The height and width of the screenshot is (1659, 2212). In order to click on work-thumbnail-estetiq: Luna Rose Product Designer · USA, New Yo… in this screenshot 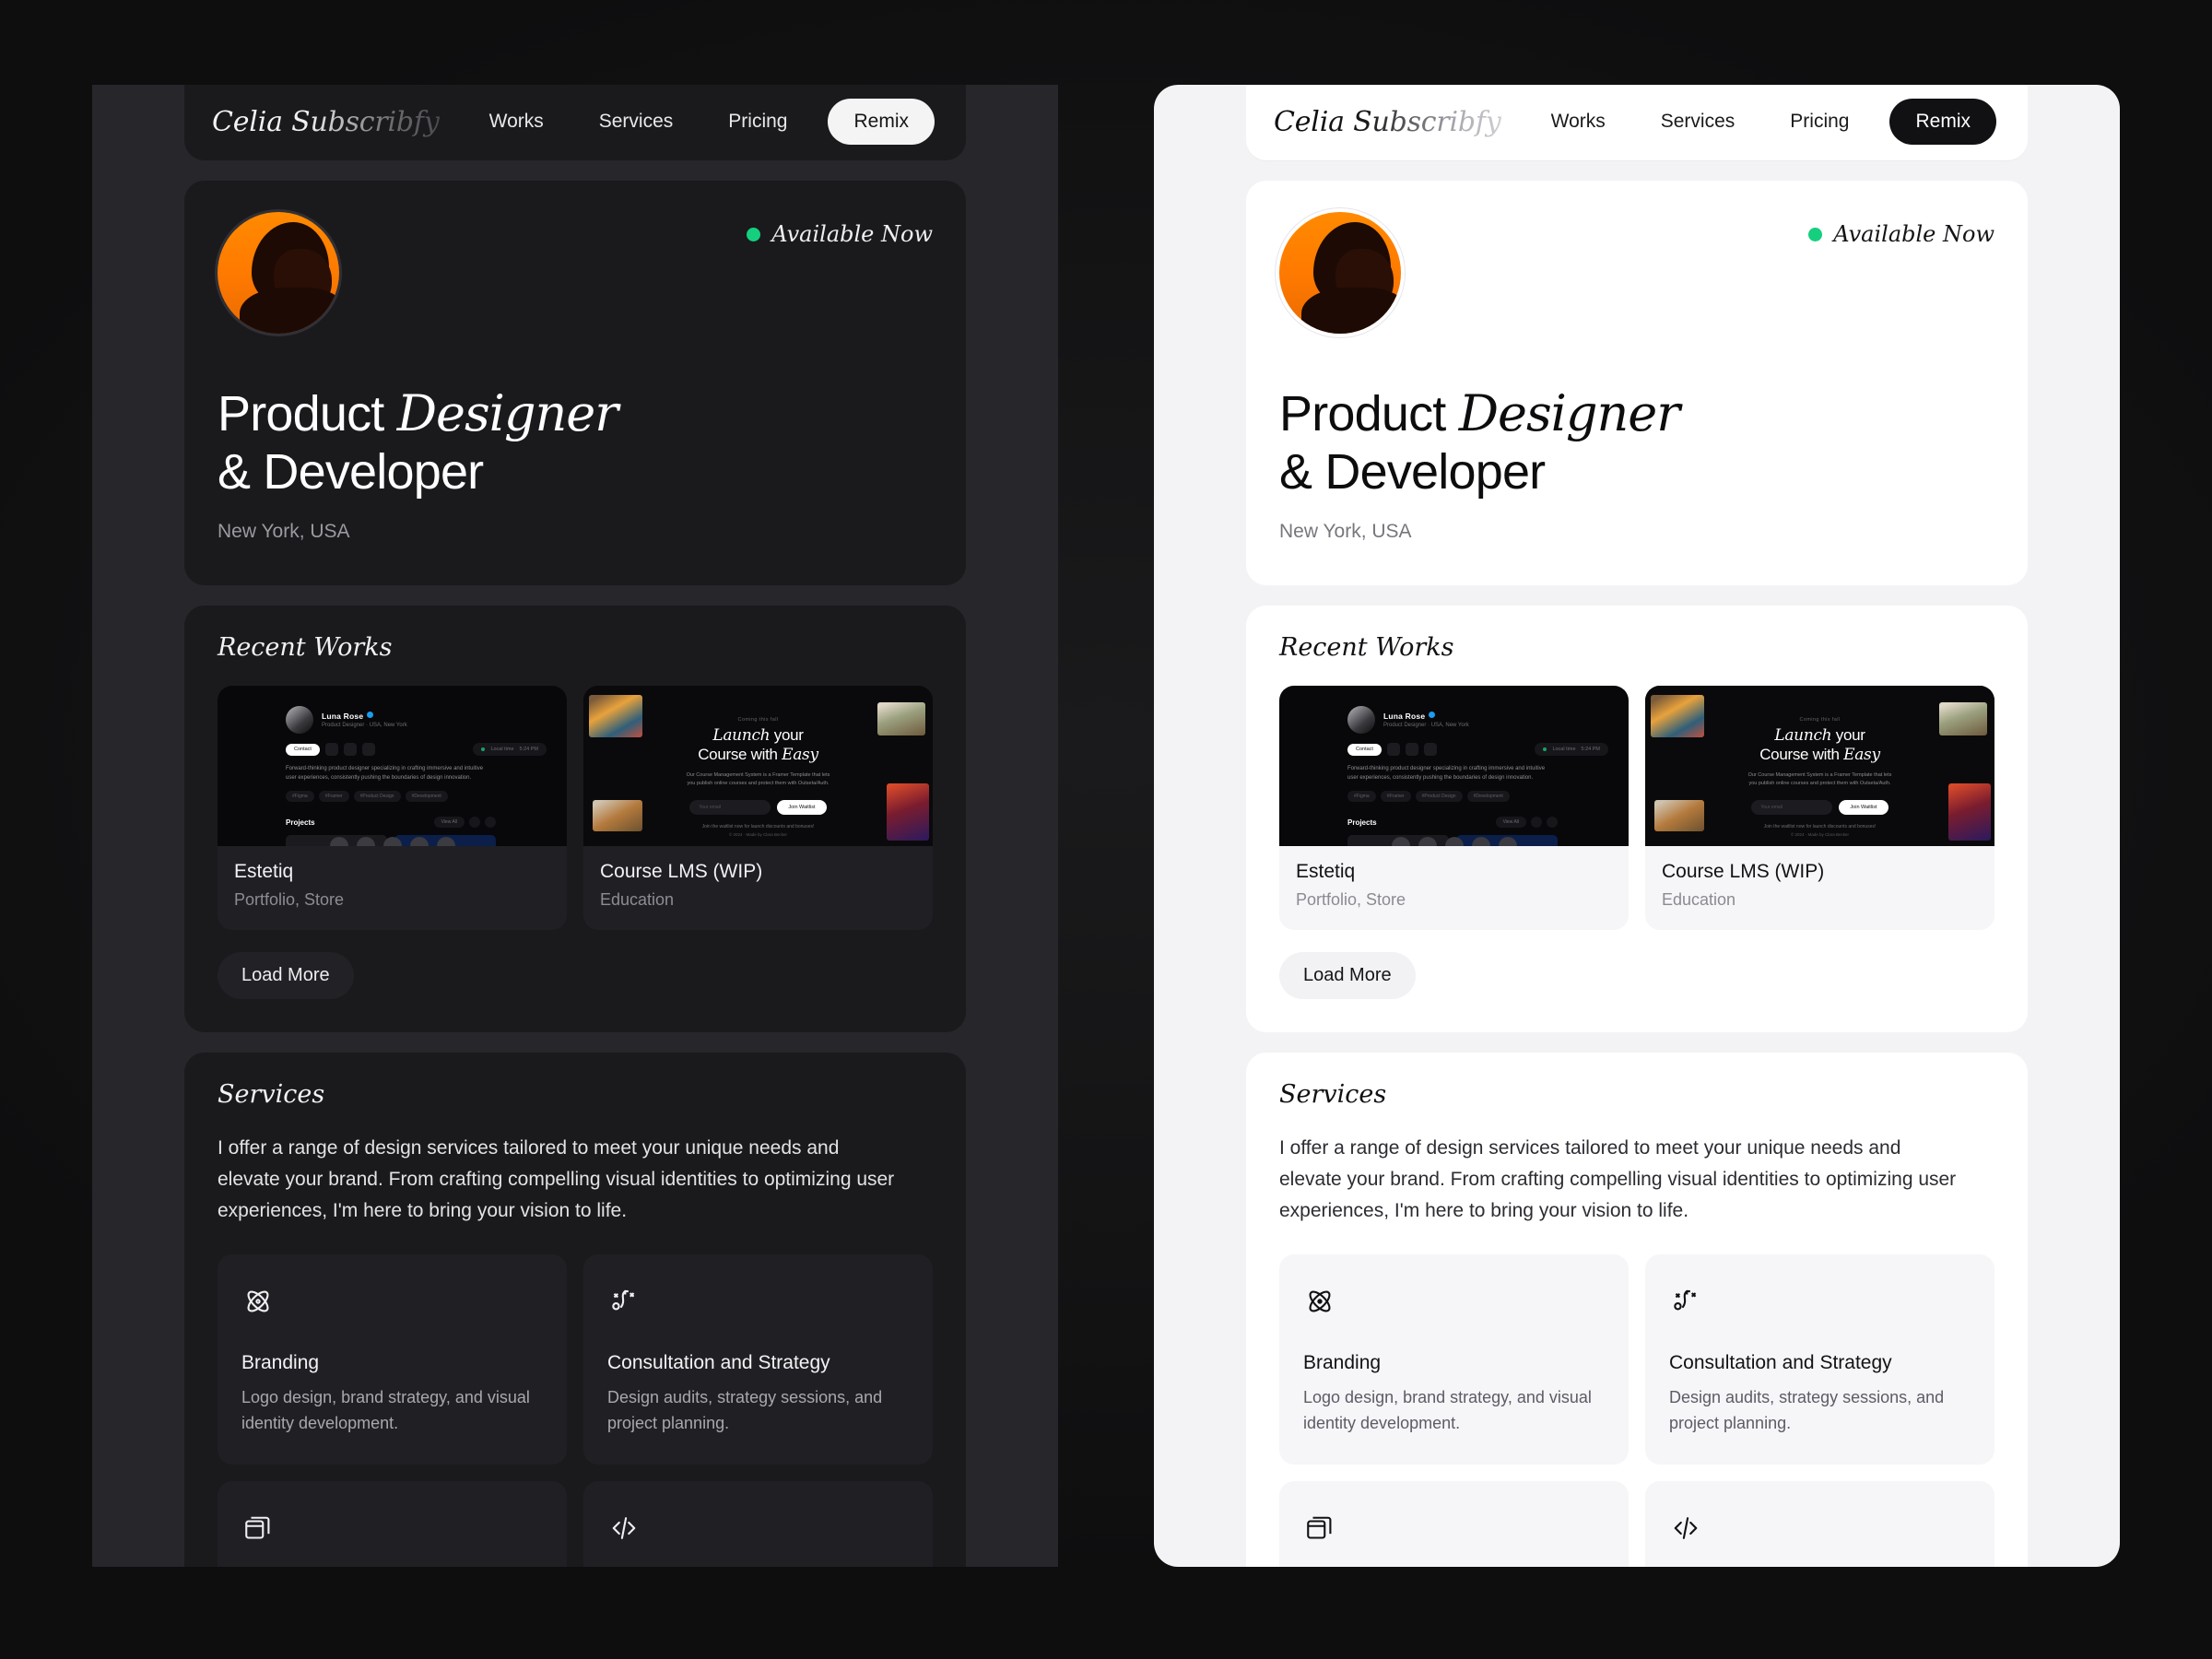, I will do `click(392, 766)`.